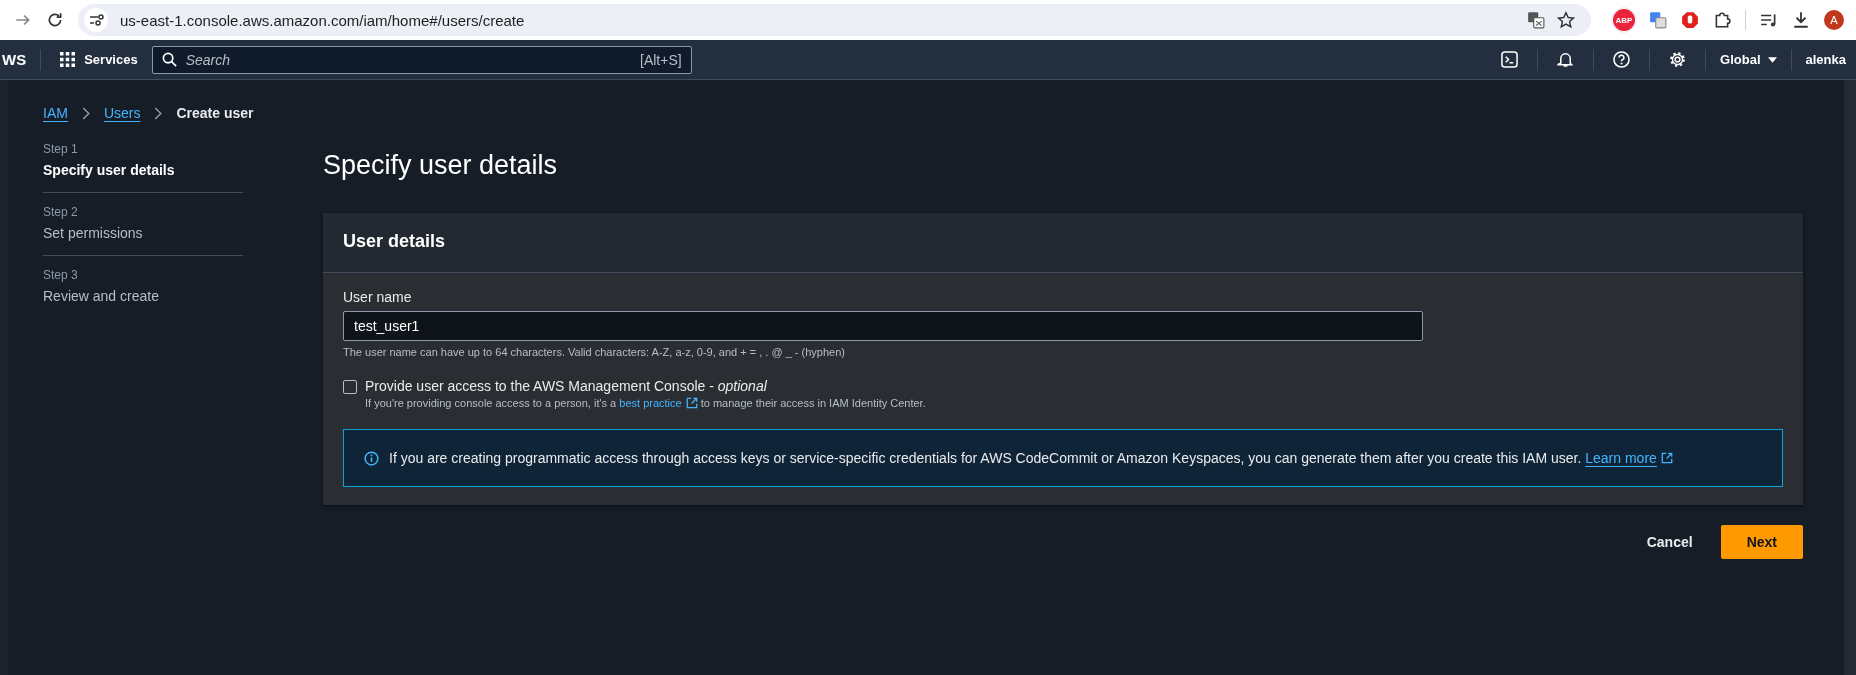 This screenshot has height=675, width=1856. Describe the element at coordinates (1624, 20) in the screenshot. I see `ad-block-badge: ABP` at that location.